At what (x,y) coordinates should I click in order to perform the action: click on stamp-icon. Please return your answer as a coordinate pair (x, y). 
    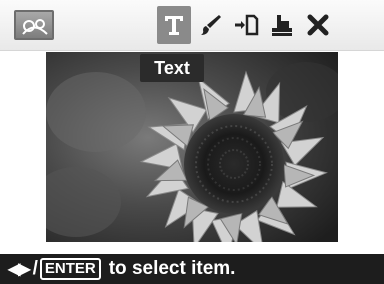
    Looking at the image, I should click on (282, 25).